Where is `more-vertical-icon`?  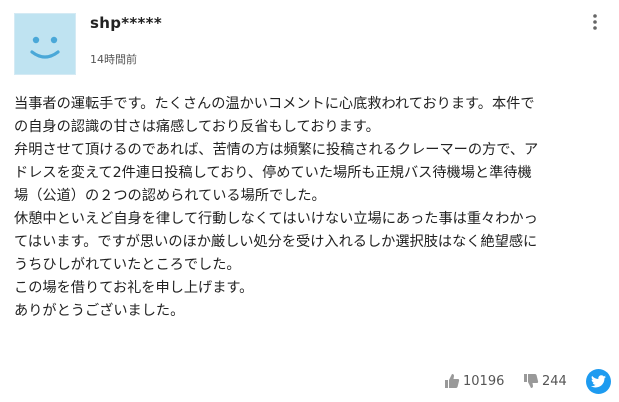
more-vertical-icon is located at coordinates (595, 22).